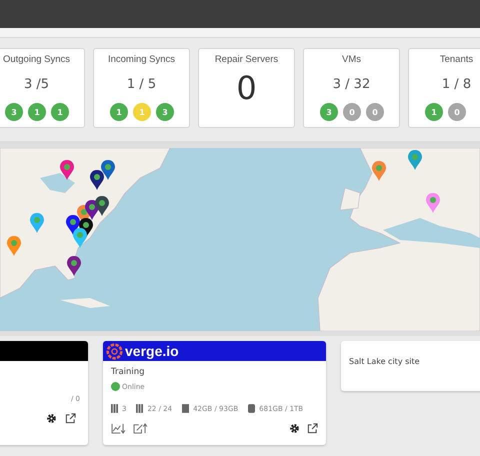 This screenshot has width=480, height=456. What do you see at coordinates (141, 84) in the screenshot?
I see `stat-value: 1 / 5` at bounding box center [141, 84].